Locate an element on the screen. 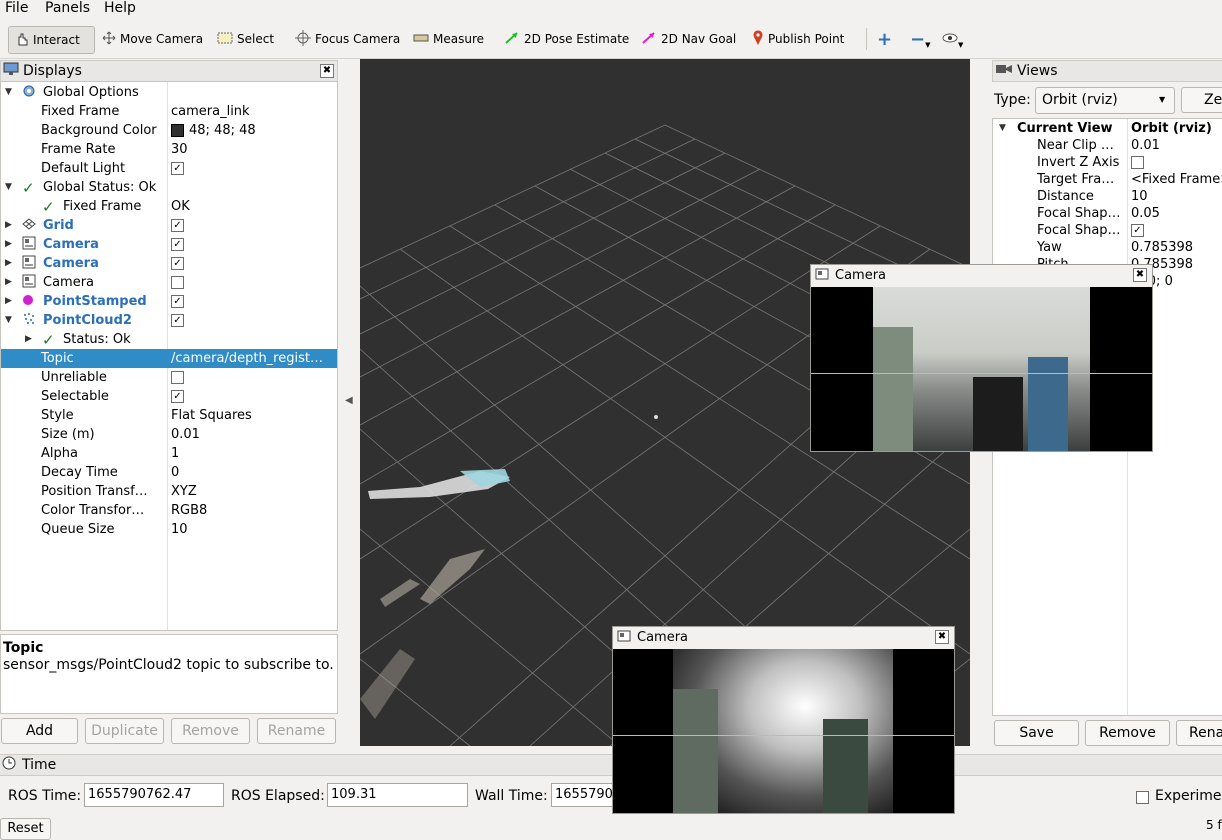 This screenshot has width=1222, height=840. display-row-value: camera_link is located at coordinates (210, 111).